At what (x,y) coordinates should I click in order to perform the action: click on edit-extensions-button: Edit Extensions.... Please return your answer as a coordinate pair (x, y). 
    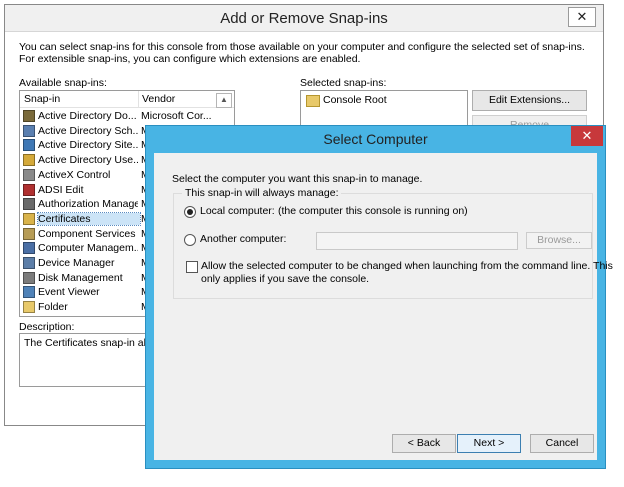
    Looking at the image, I should click on (529, 100).